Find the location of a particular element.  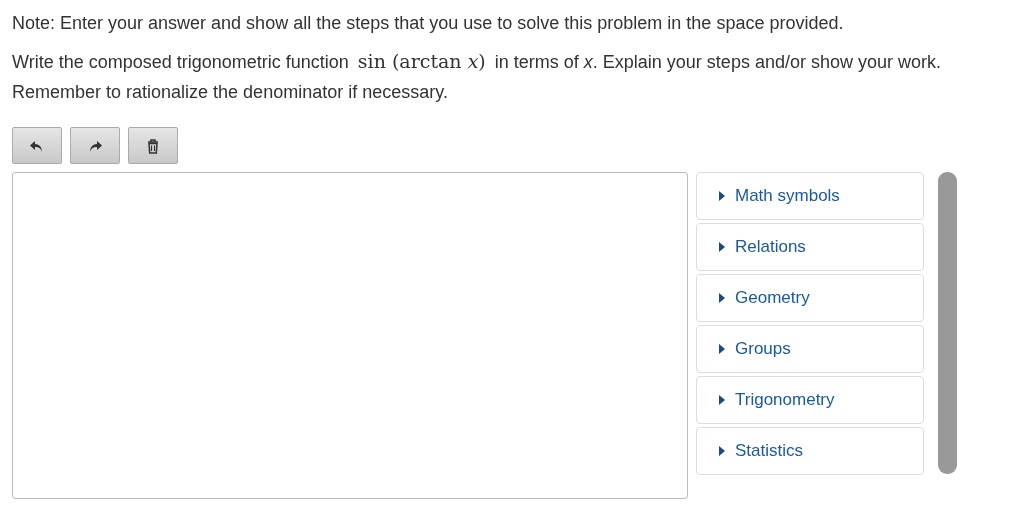

trash-icon is located at coordinates (153, 145).